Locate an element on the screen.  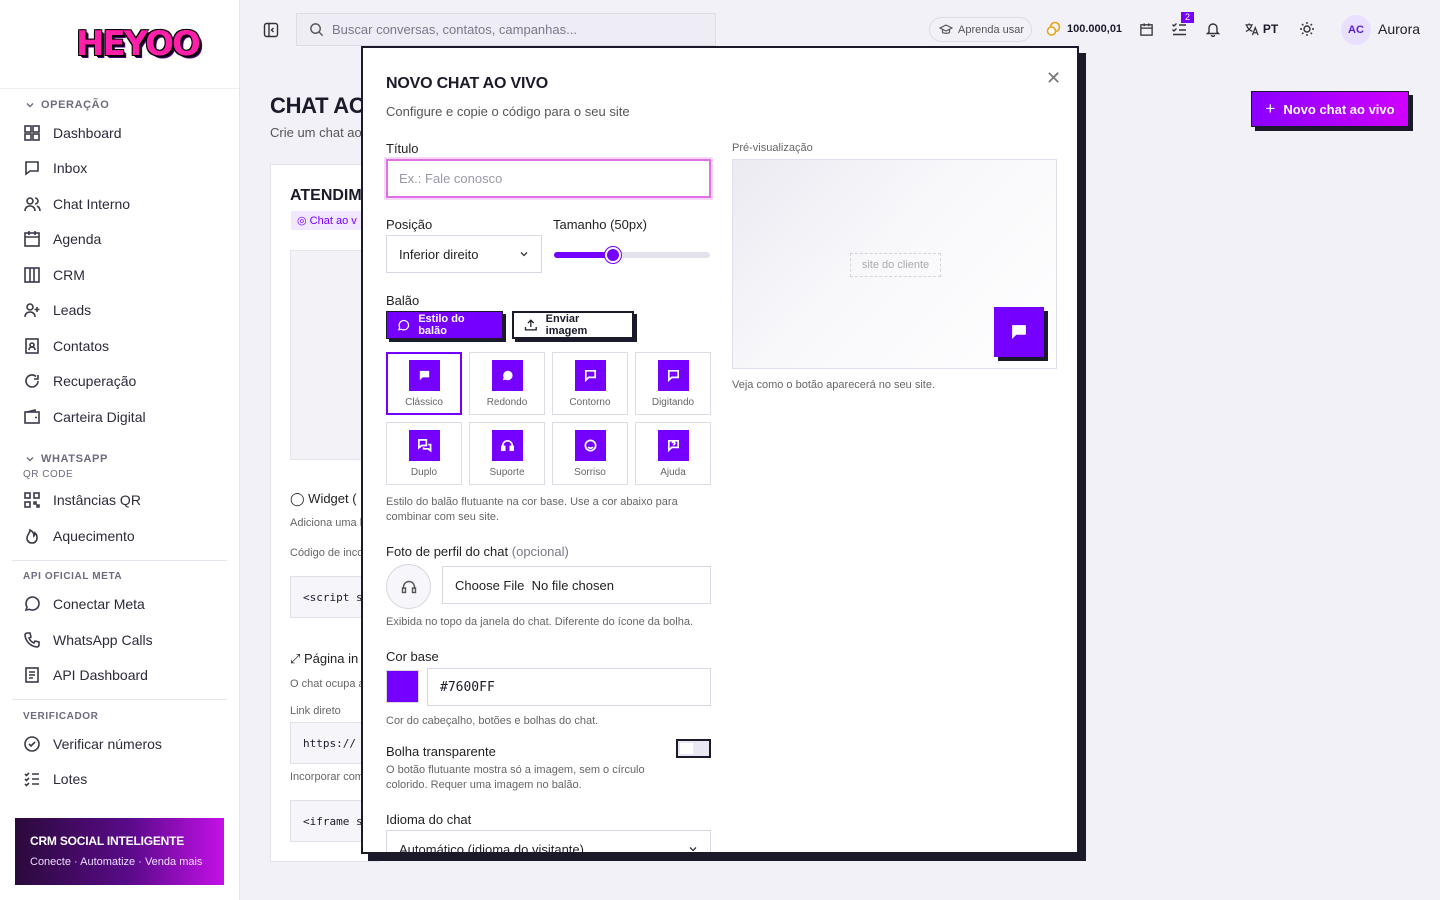
sidebar-item-crm: CRM is located at coordinates (119, 275).